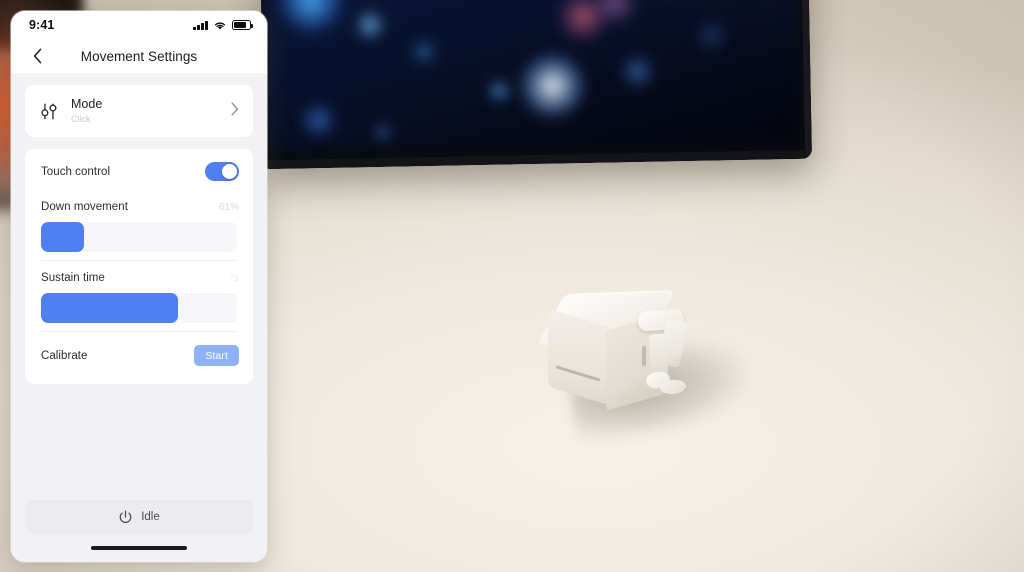 The width and height of the screenshot is (1024, 572). I want to click on sustain-time-slider, so click(139, 308).